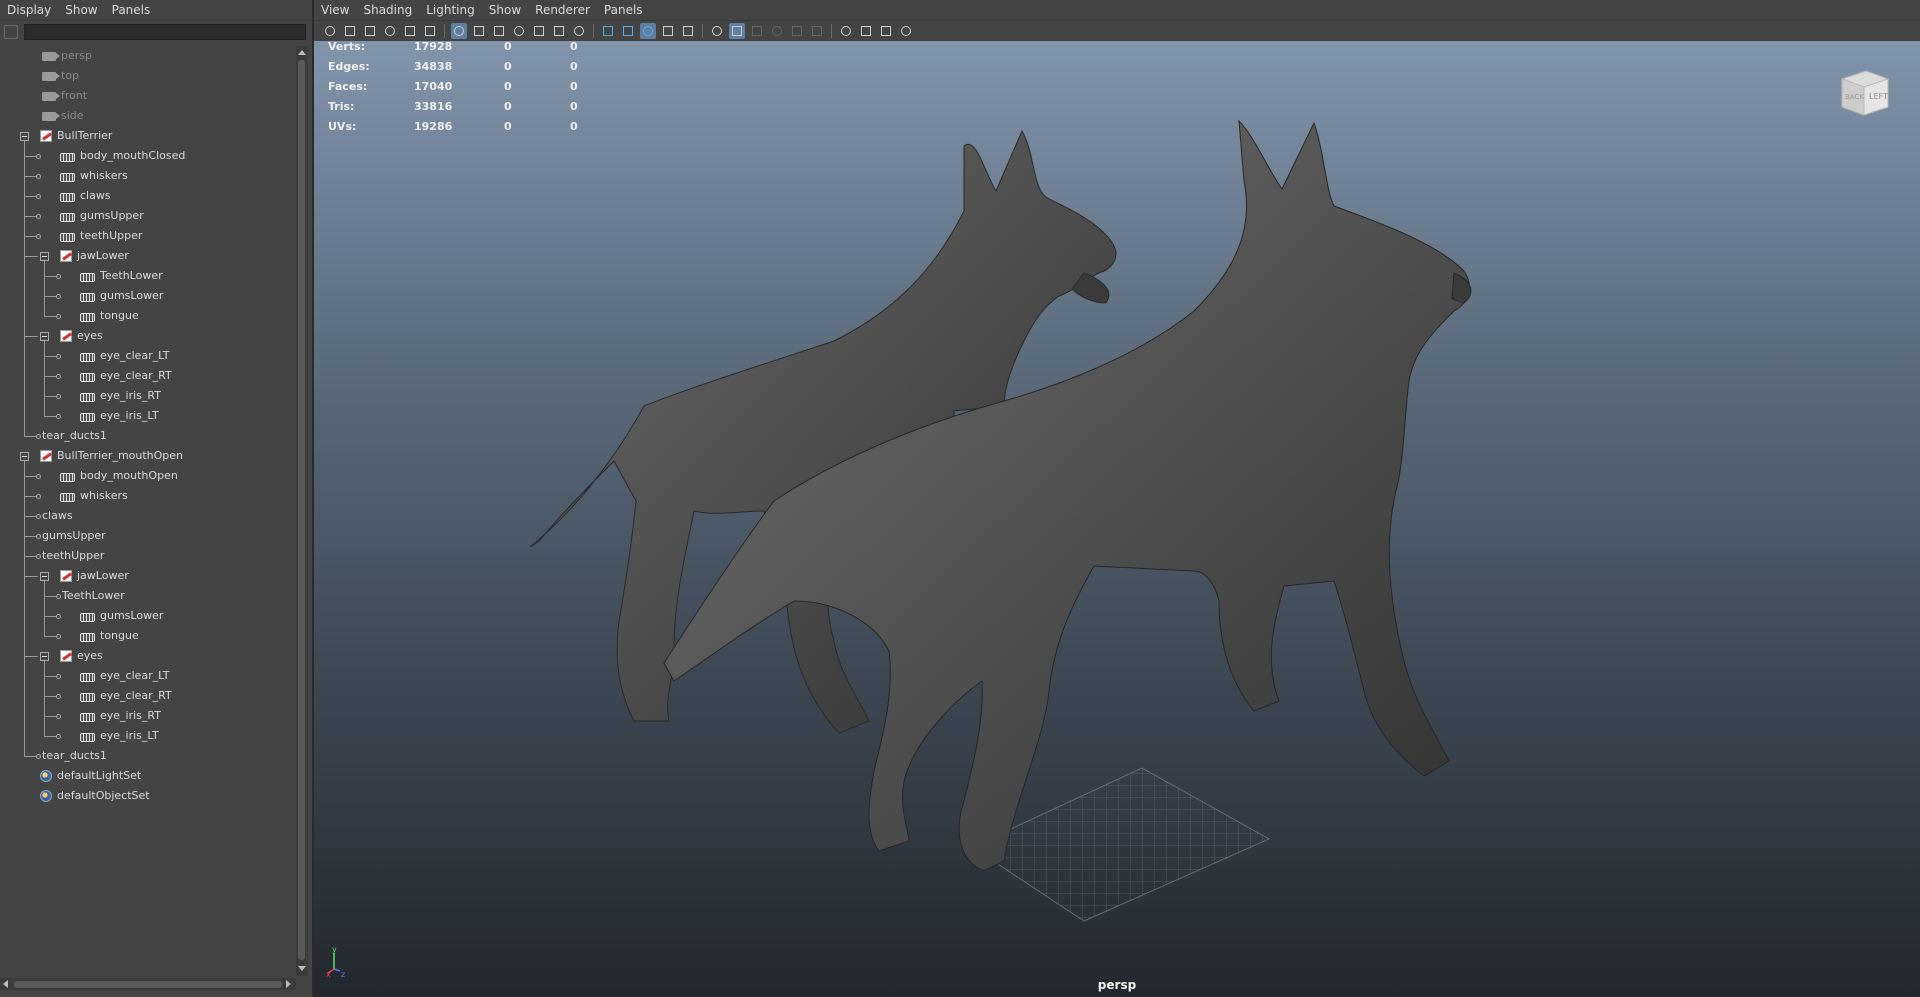 This screenshot has height=997, width=1920. What do you see at coordinates (559, 31) in the screenshot?
I see `safe-action-icon` at bounding box center [559, 31].